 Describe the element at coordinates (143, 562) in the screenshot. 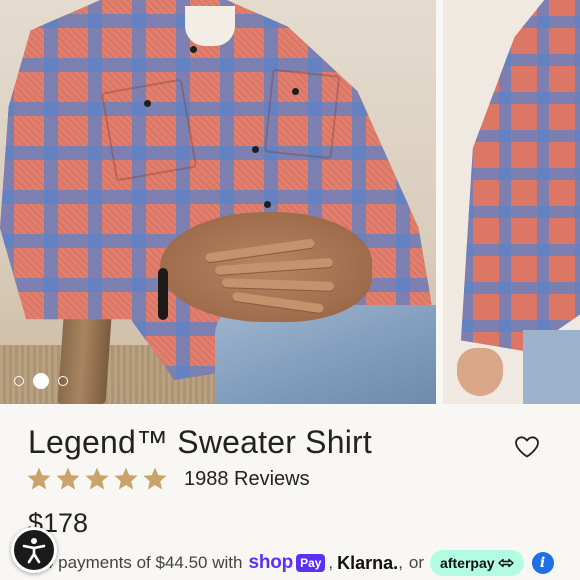

I see `installments-text: 4 payments of $44.50 with` at that location.